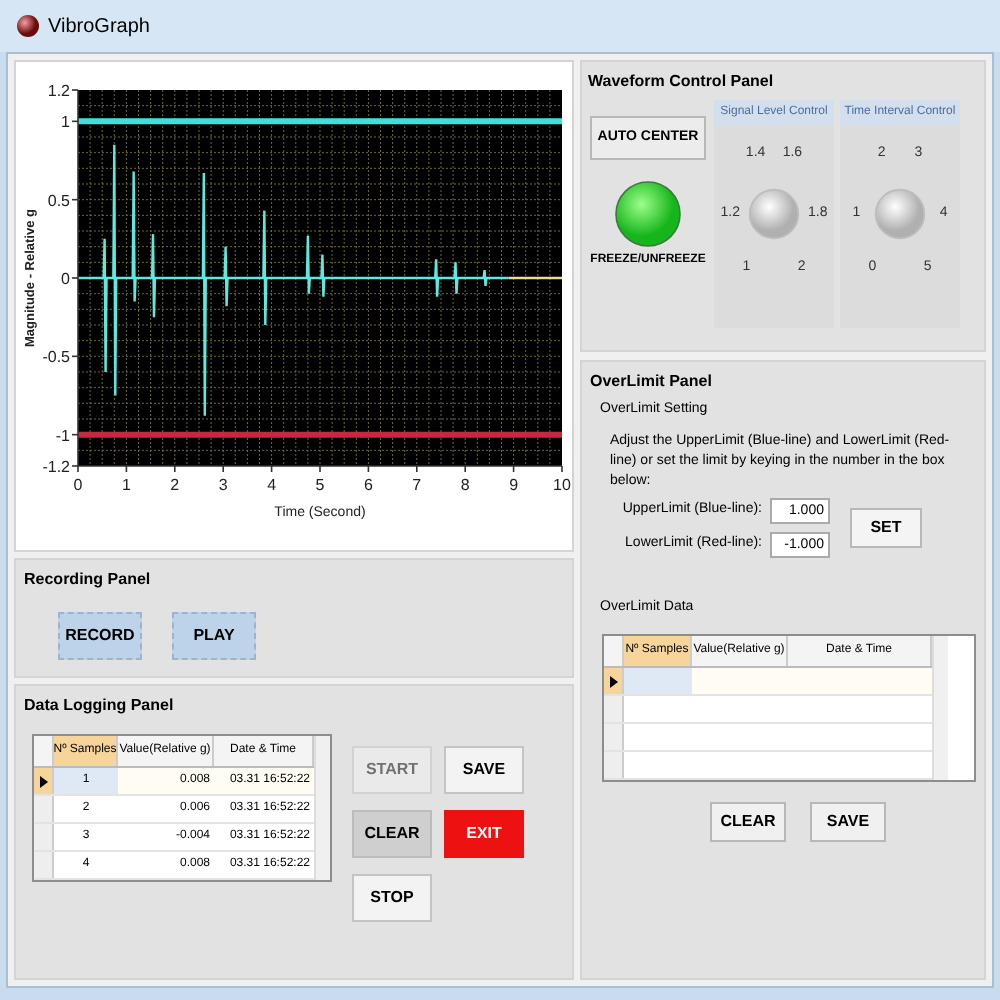 The image size is (1000, 1000). Describe the element at coordinates (56, 467) in the screenshot. I see `y-tick-label: -1.2` at that location.